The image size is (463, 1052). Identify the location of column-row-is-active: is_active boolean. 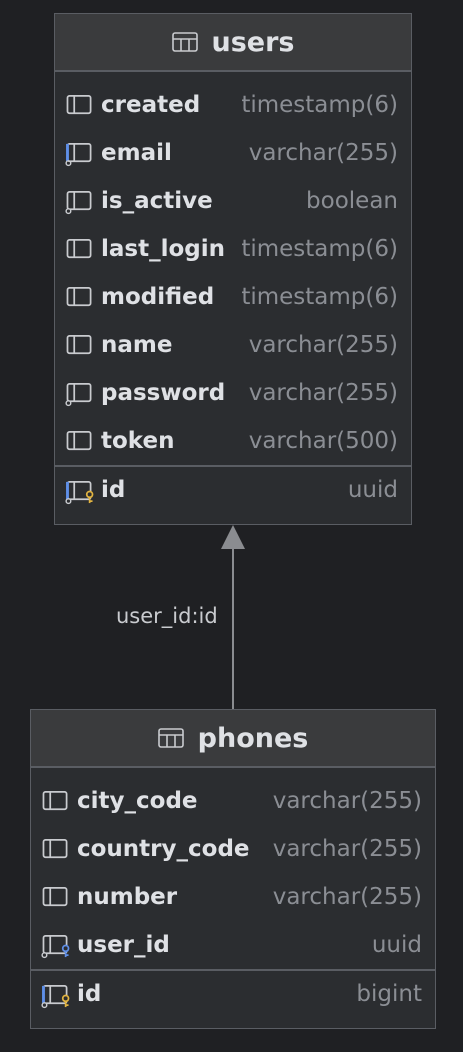
(233, 201).